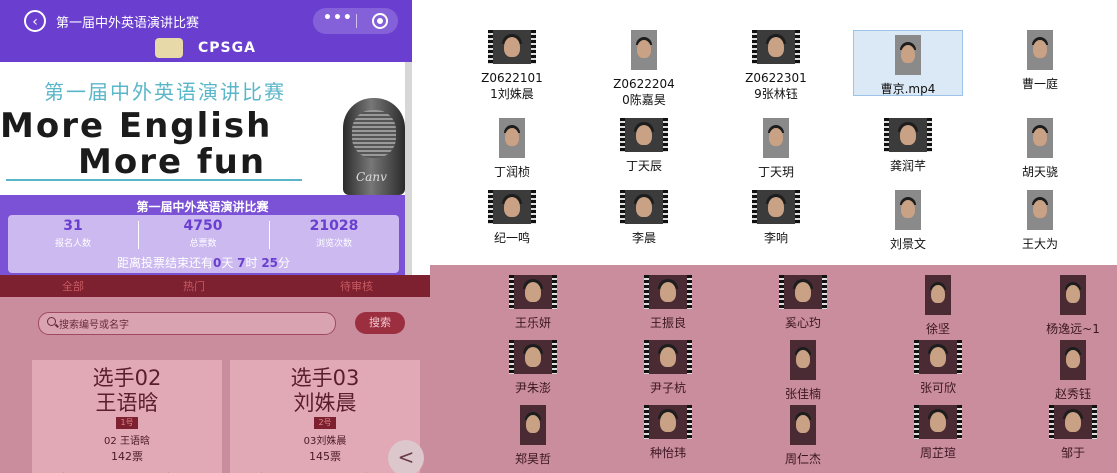 The height and width of the screenshot is (473, 1117). What do you see at coordinates (803, 436) in the screenshot?
I see `image-file-item: 周仁杰` at bounding box center [803, 436].